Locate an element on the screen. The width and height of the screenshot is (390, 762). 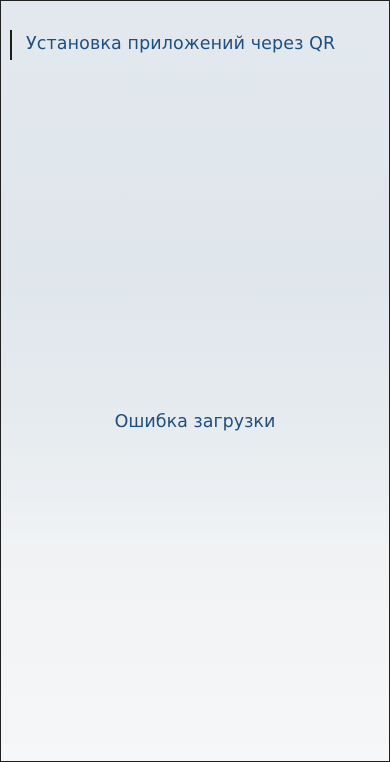
text-cursor is located at coordinates (11, 45).